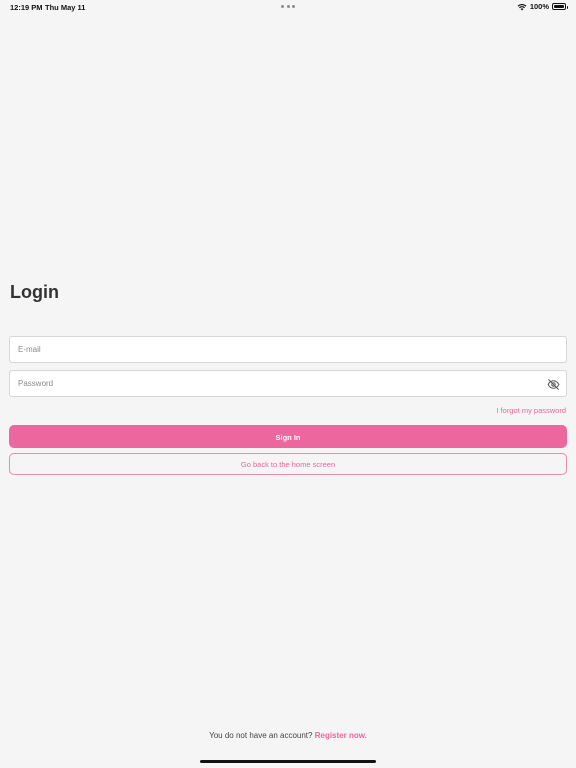  Describe the element at coordinates (26, 7) in the screenshot. I see `status-time: 12:19 PM` at that location.